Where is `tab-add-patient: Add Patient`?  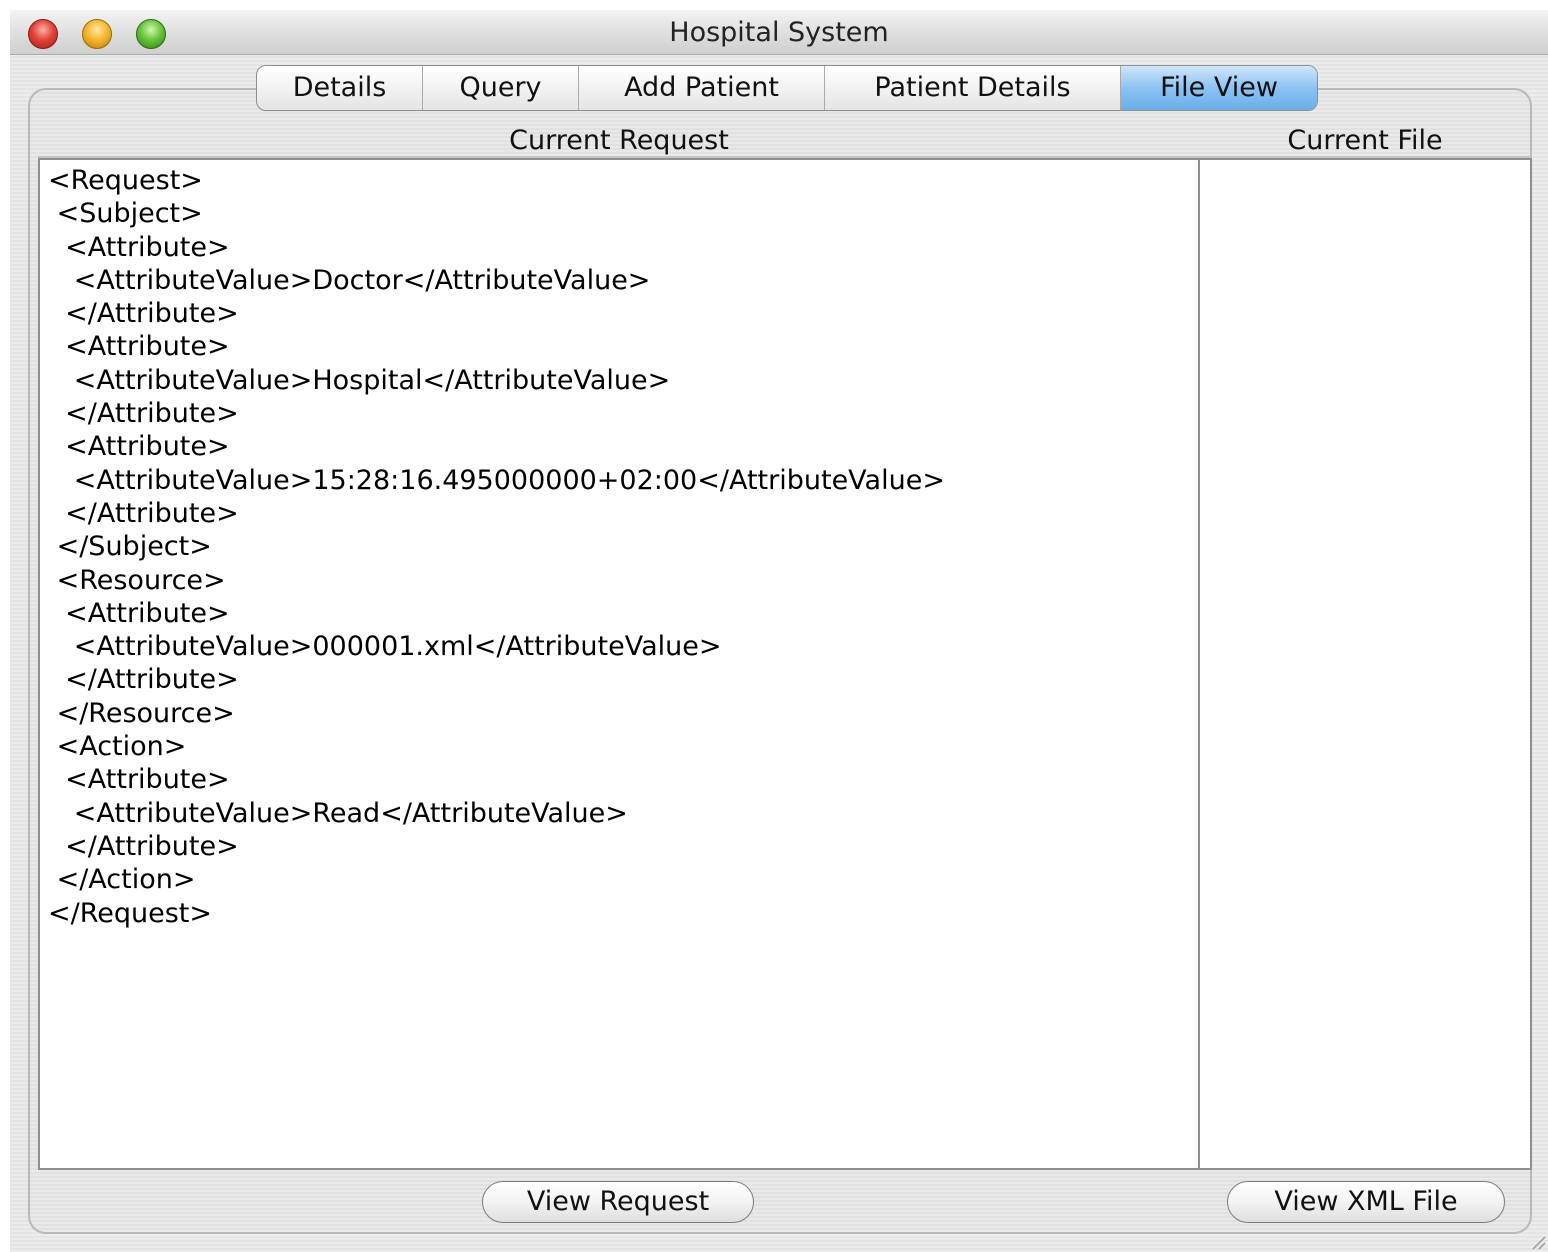
tab-add-patient: Add Patient is located at coordinates (702, 88).